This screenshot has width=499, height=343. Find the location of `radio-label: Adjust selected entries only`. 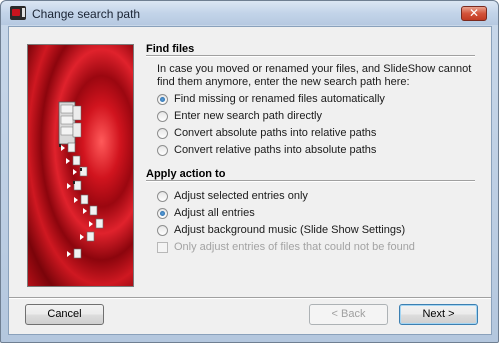

radio-label: Adjust selected entries only is located at coordinates (241, 196).